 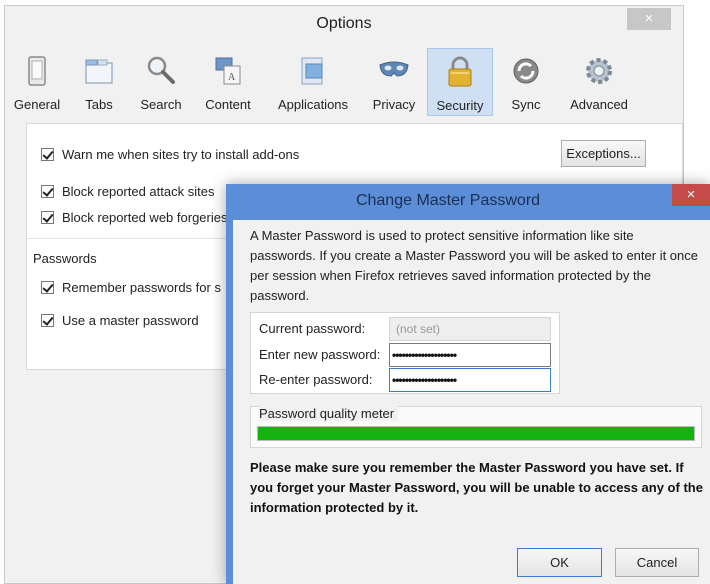 I want to click on tab-content: A Content, so click(x=228, y=82).